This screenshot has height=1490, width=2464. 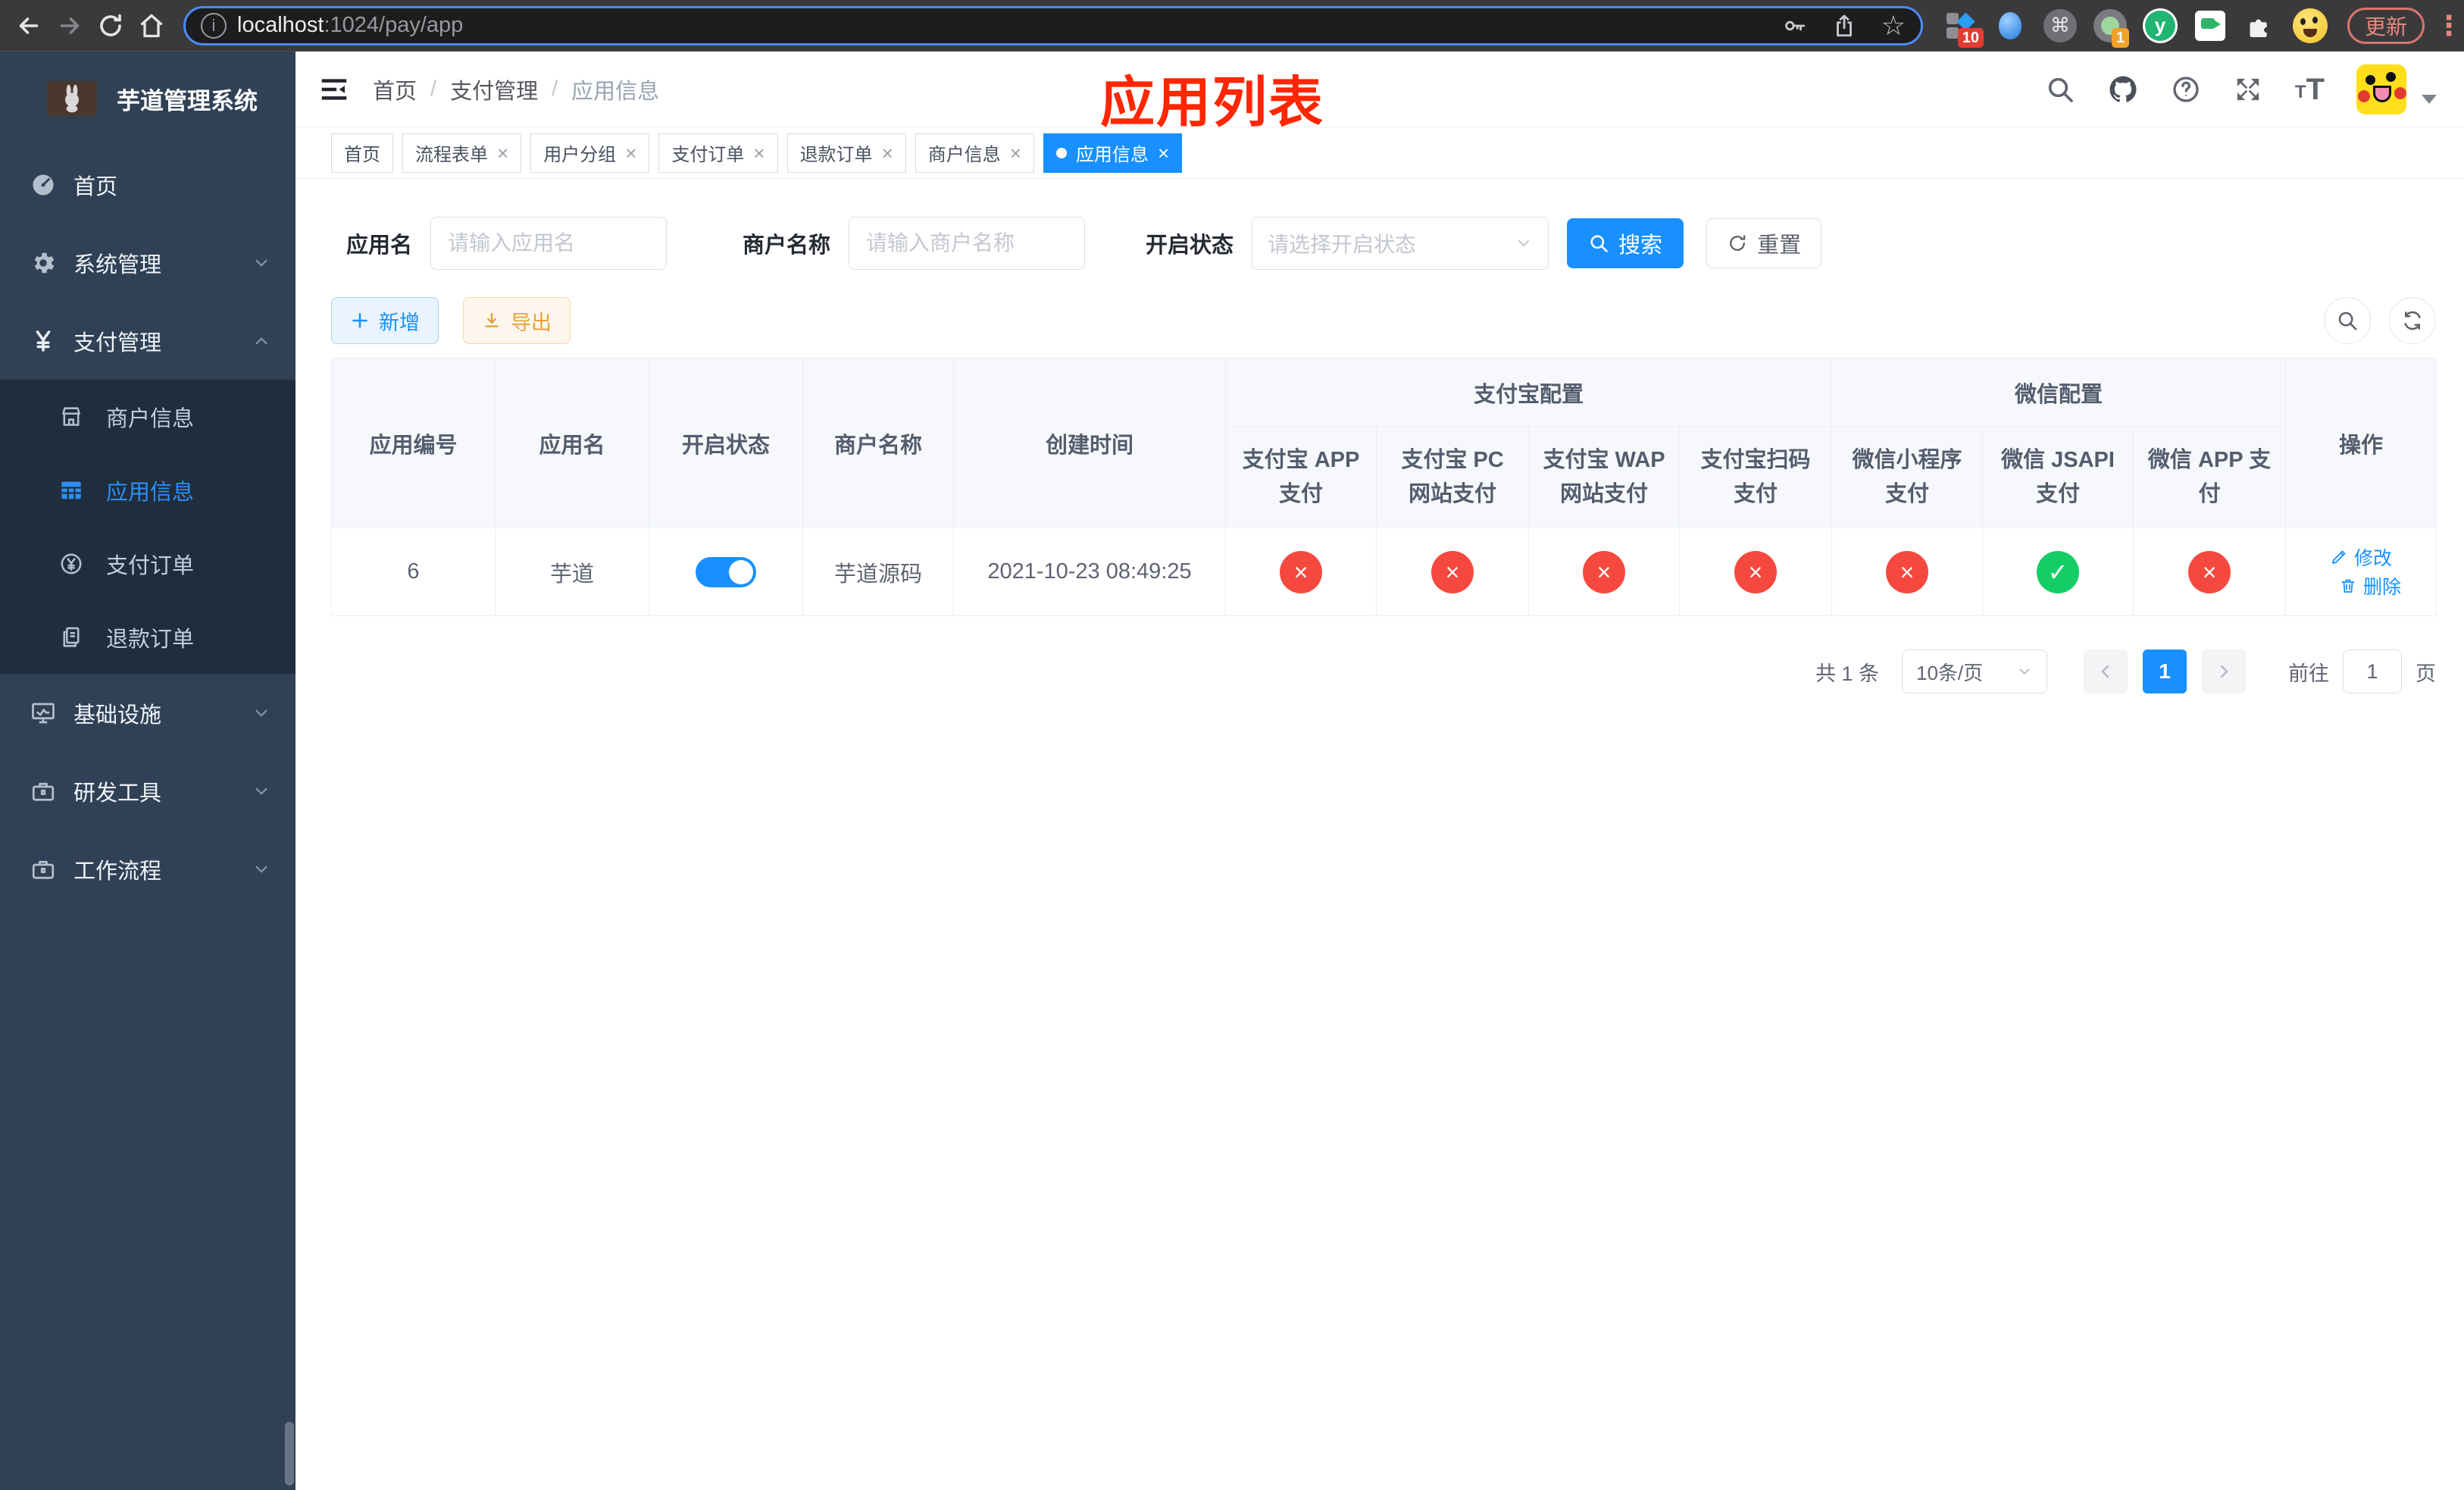 I want to click on browser-menu-icon: ⋮, so click(x=2448, y=25).